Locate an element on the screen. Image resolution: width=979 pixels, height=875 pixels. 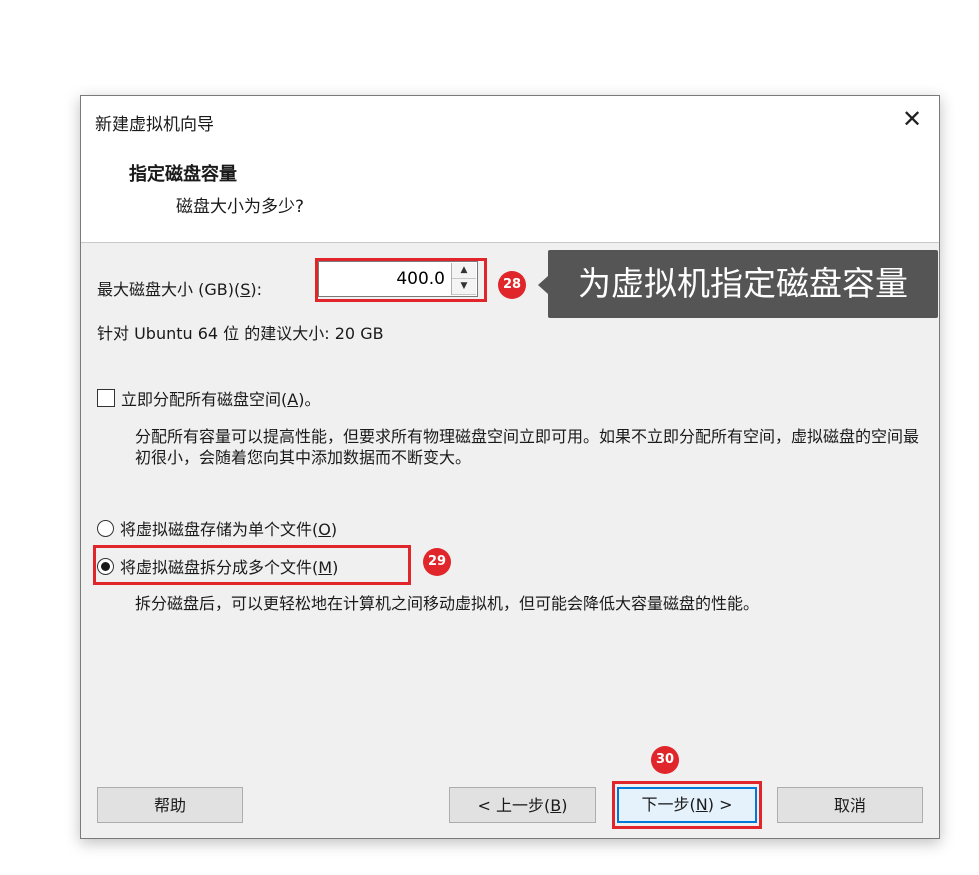
page-title: 指定磁盘容量 is located at coordinates (183, 174).